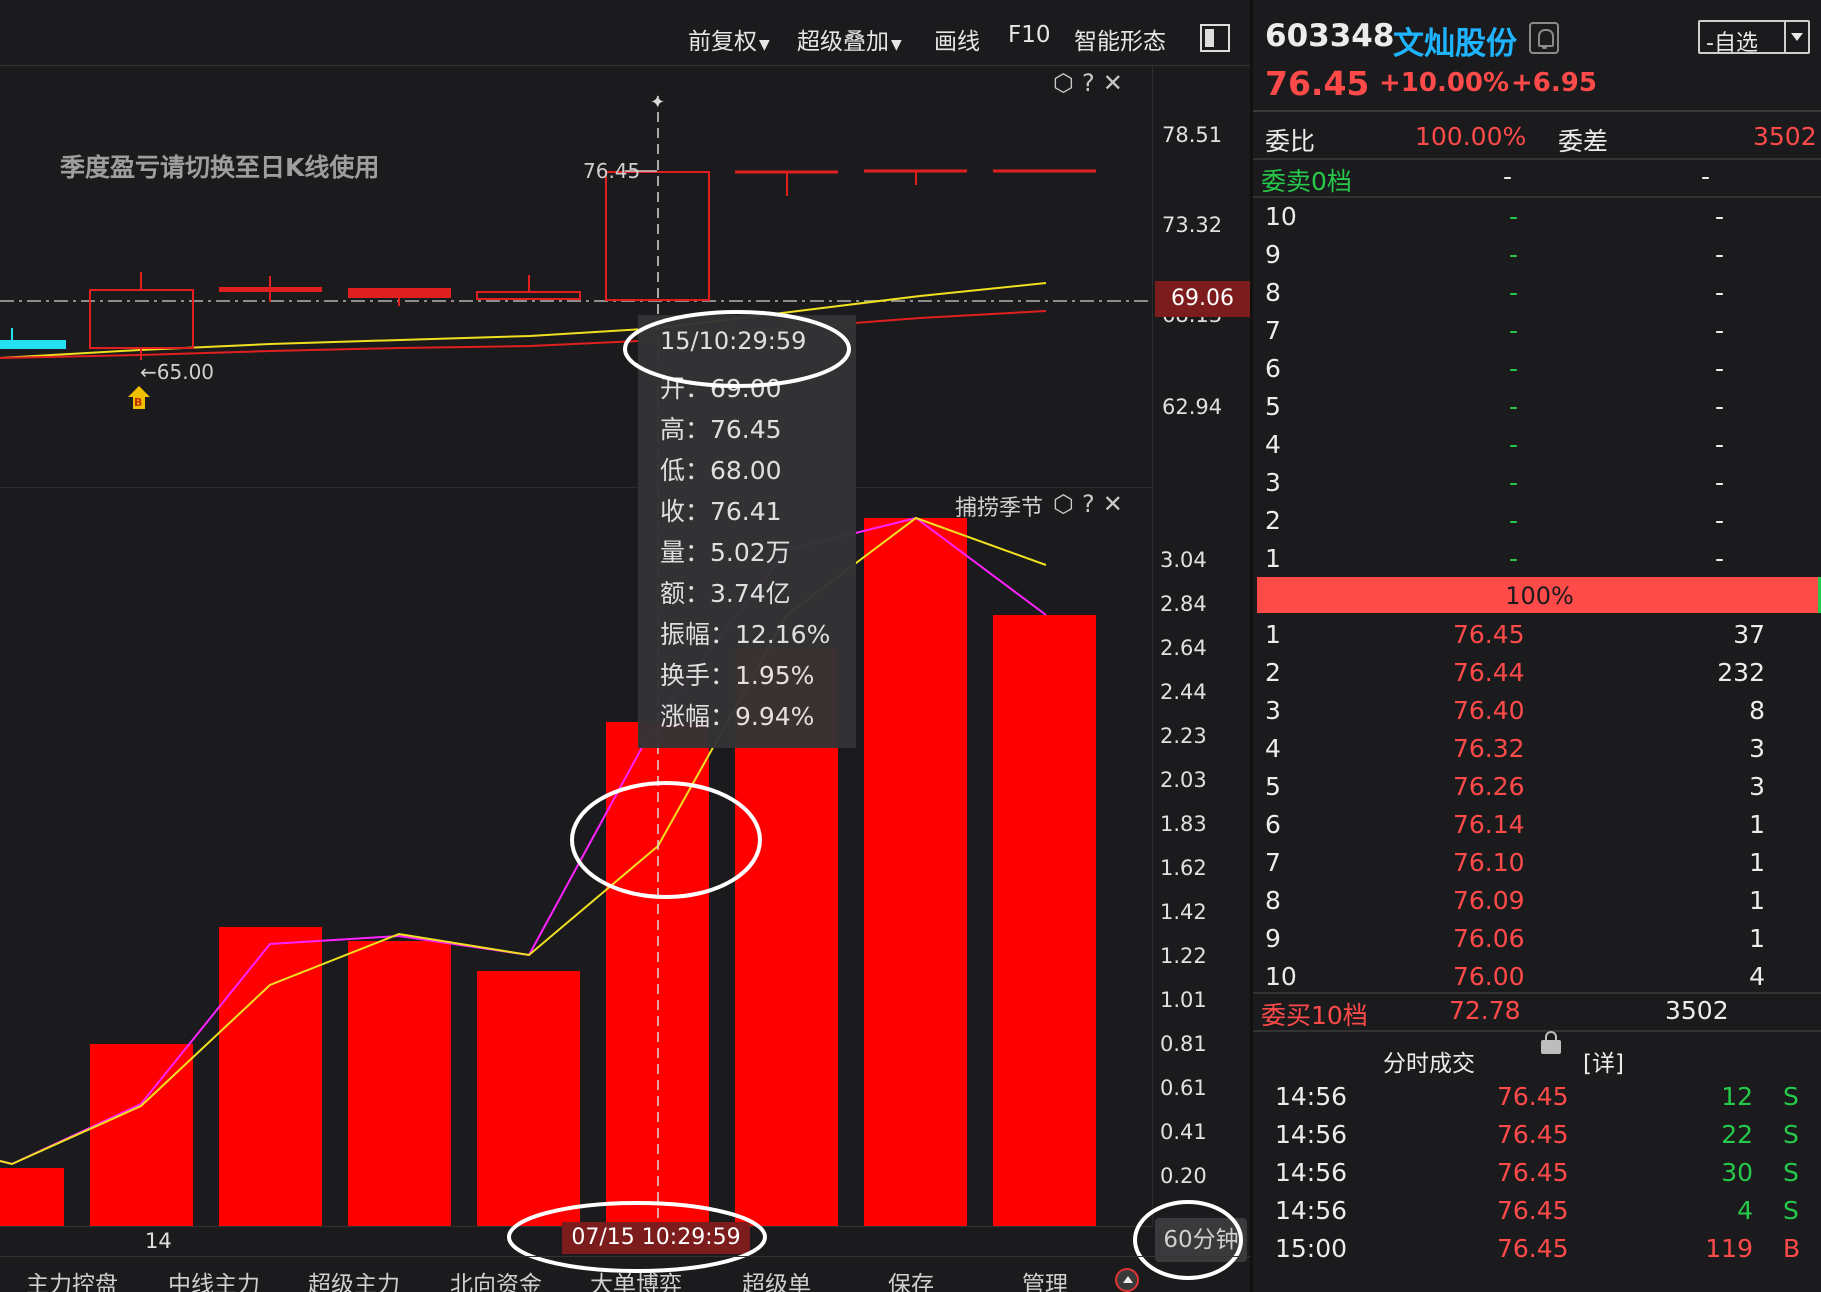 This screenshot has width=1821, height=1292. Describe the element at coordinates (1757, 976) in the screenshot. I see `level-volume: 4` at that location.